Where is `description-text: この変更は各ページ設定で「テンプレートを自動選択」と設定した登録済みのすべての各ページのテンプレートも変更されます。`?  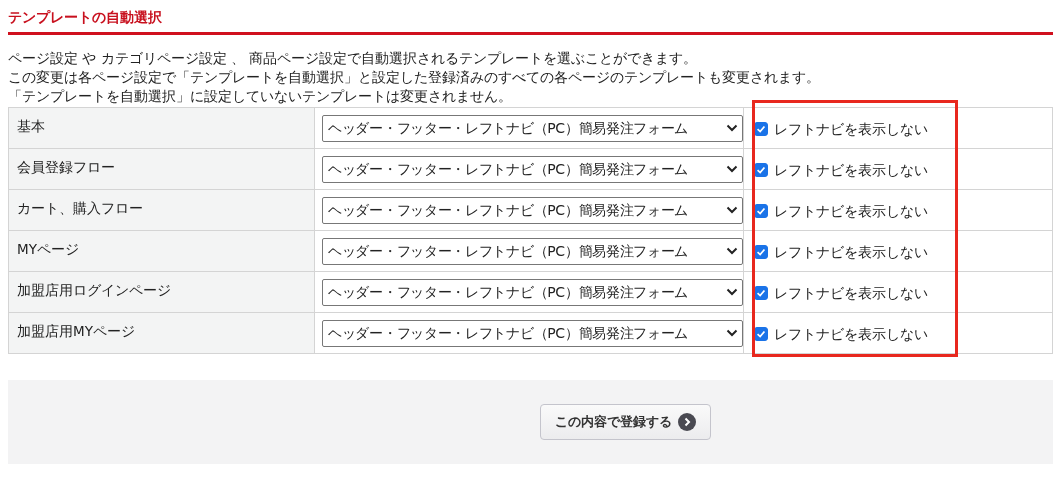
description-text: この変更は各ページ設定で「テンプレートを自動選択」と設定した登録済みのすべての各ページのテンプレートも変更されます。 is located at coordinates (414, 77).